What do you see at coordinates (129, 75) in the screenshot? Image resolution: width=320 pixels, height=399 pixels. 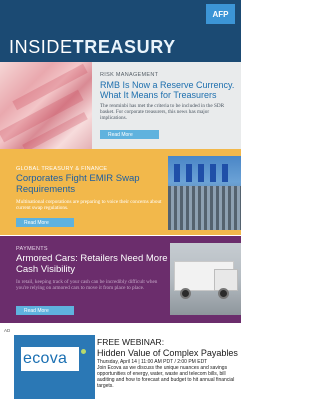 I see `story-category: RISK MANAGEMENT` at bounding box center [129, 75].